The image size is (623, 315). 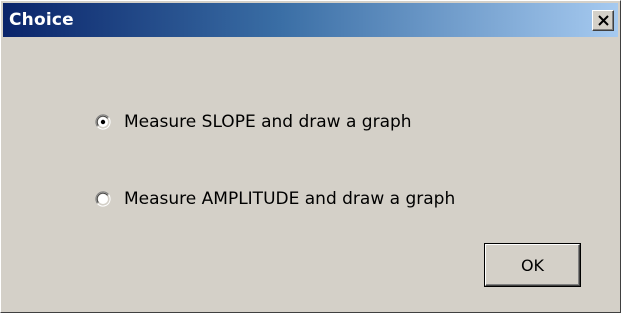 What do you see at coordinates (310, 20) in the screenshot?
I see `title-bar: Choice` at bounding box center [310, 20].